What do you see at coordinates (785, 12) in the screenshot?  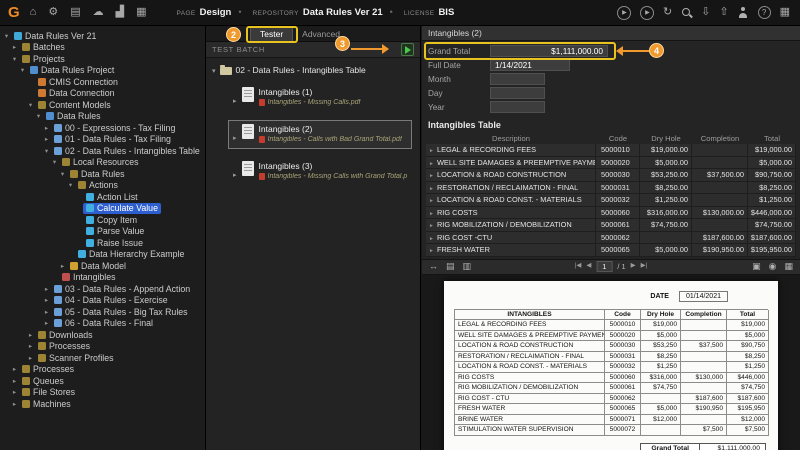 I see `apps-grid-icon` at bounding box center [785, 12].